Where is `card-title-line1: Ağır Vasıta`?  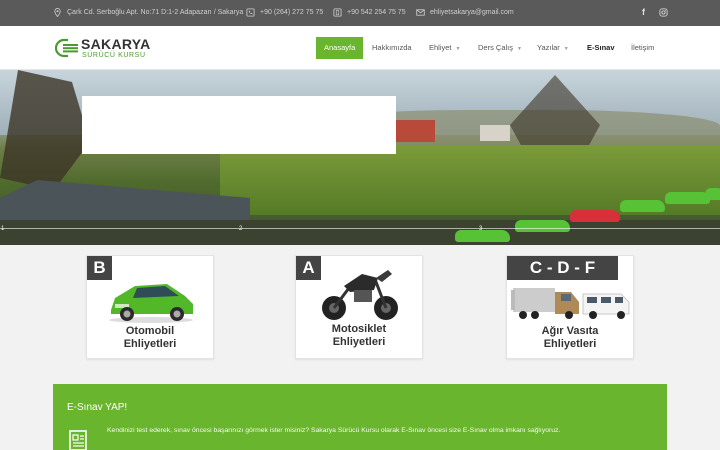 card-title-line1: Ağır Vasıta is located at coordinates (570, 331).